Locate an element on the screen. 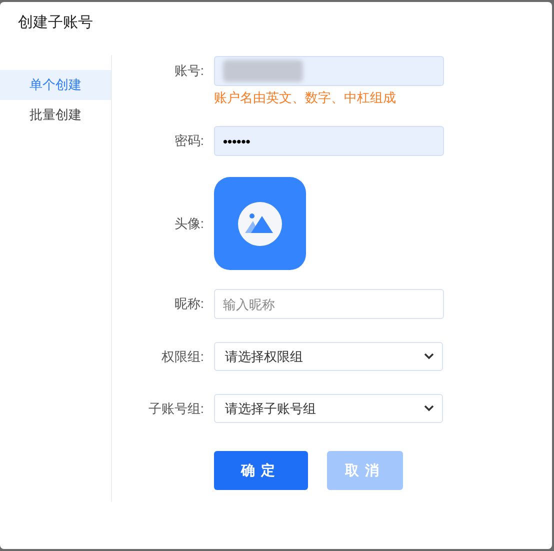 This screenshot has height=551, width=554. field-label: 昵称: is located at coordinates (189, 304).